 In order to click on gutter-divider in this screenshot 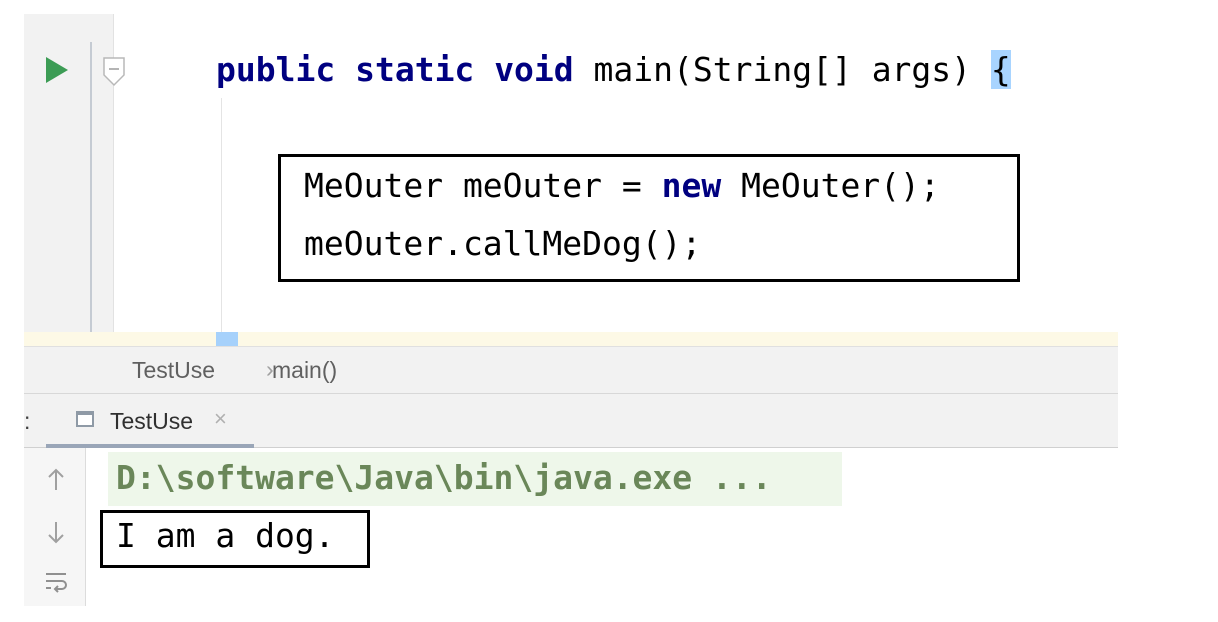, I will do `click(91, 194)`.